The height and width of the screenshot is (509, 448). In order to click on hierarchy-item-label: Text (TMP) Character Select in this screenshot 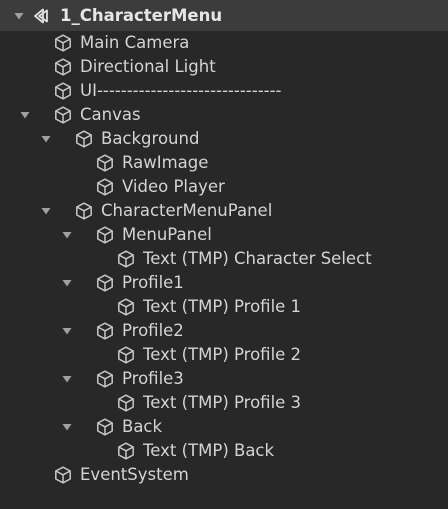, I will do `click(257, 258)`.